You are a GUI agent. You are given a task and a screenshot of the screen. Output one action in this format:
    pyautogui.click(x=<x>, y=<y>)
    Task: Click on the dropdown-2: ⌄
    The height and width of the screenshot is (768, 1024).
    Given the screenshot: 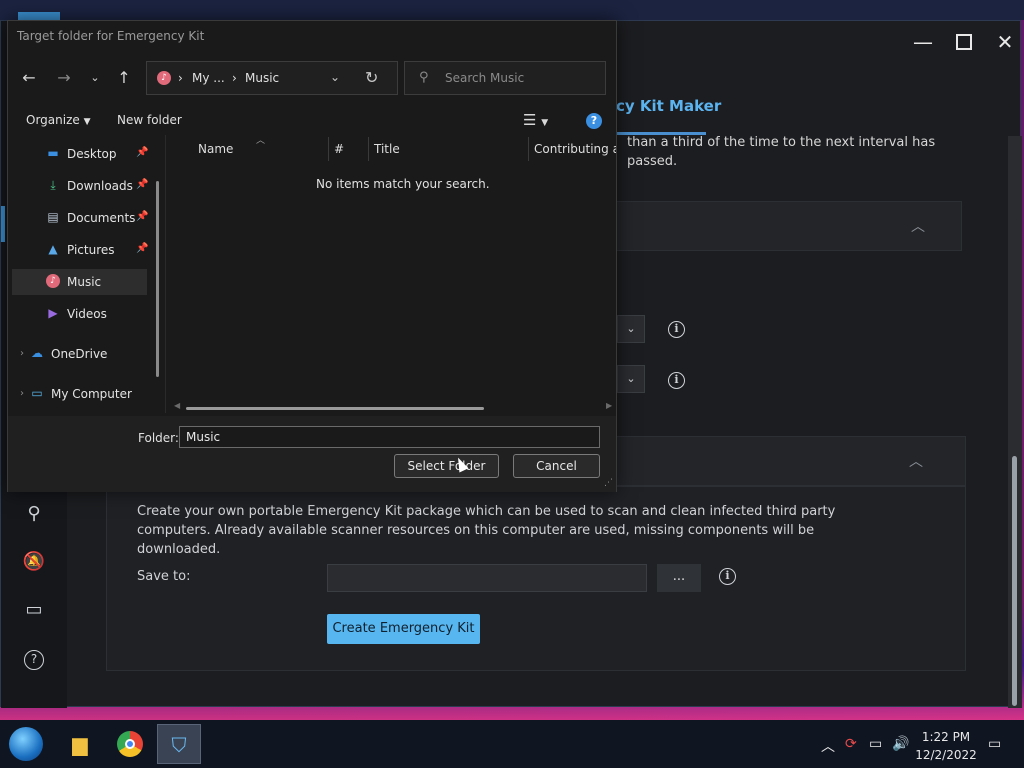 What is the action you would take?
    pyautogui.click(x=631, y=379)
    